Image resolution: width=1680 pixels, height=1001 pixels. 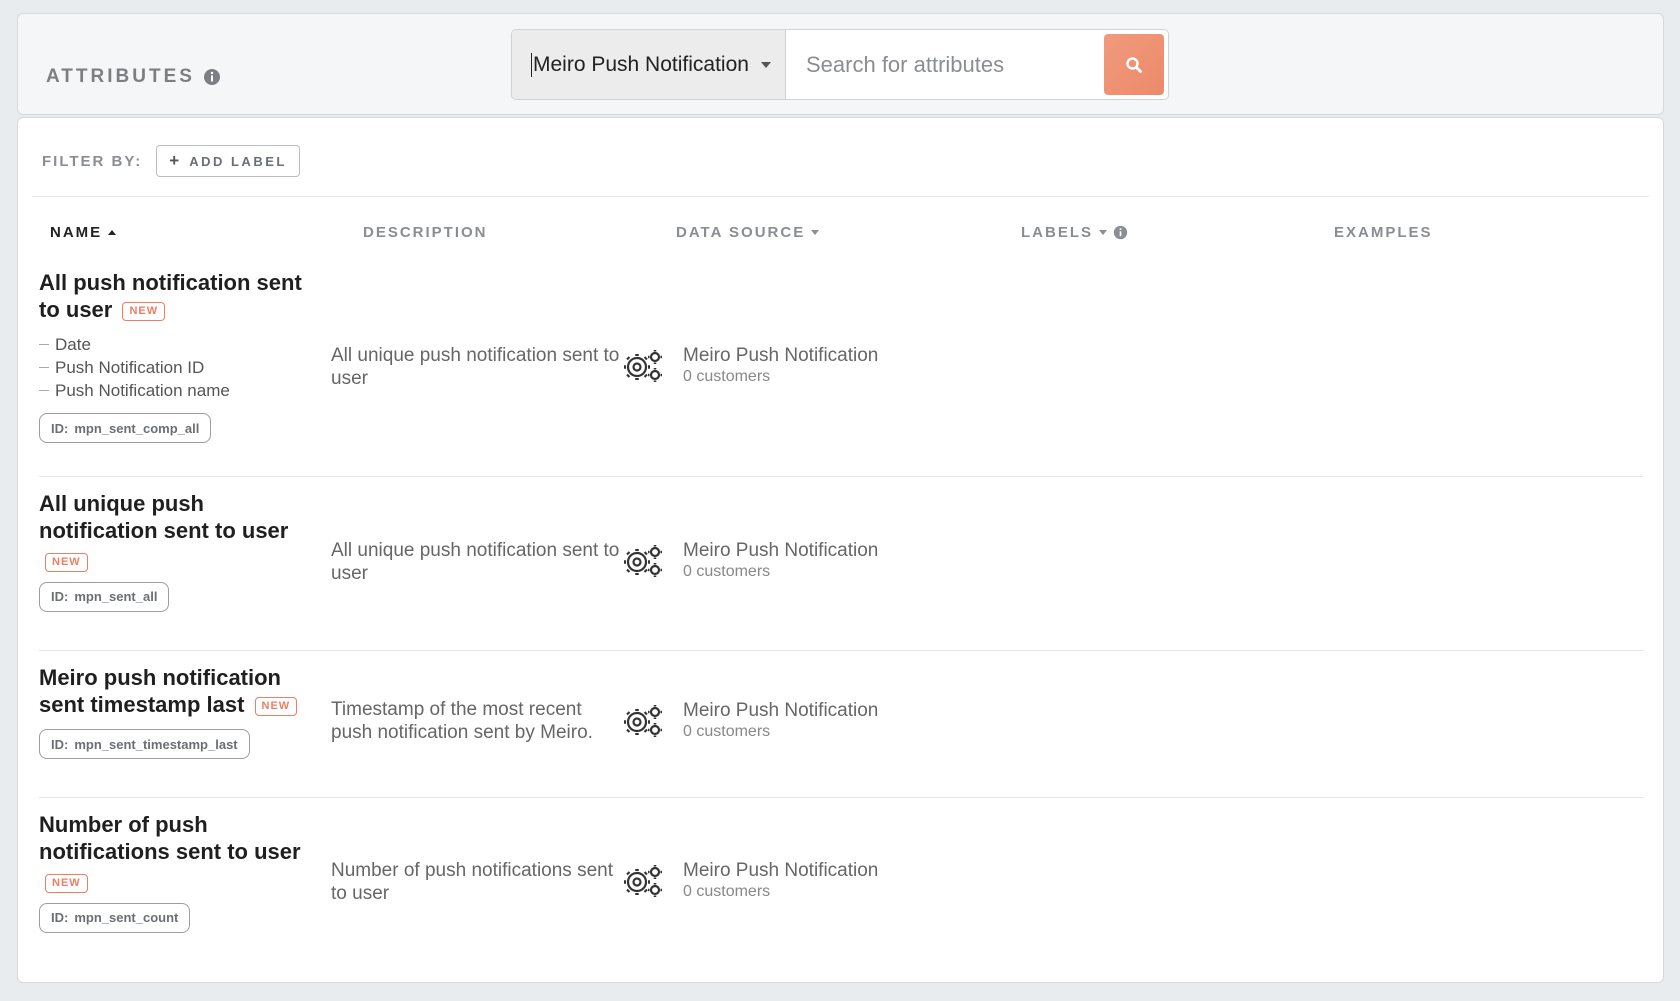 I want to click on column-header-description-label: DESCRIPTION, so click(x=425, y=232).